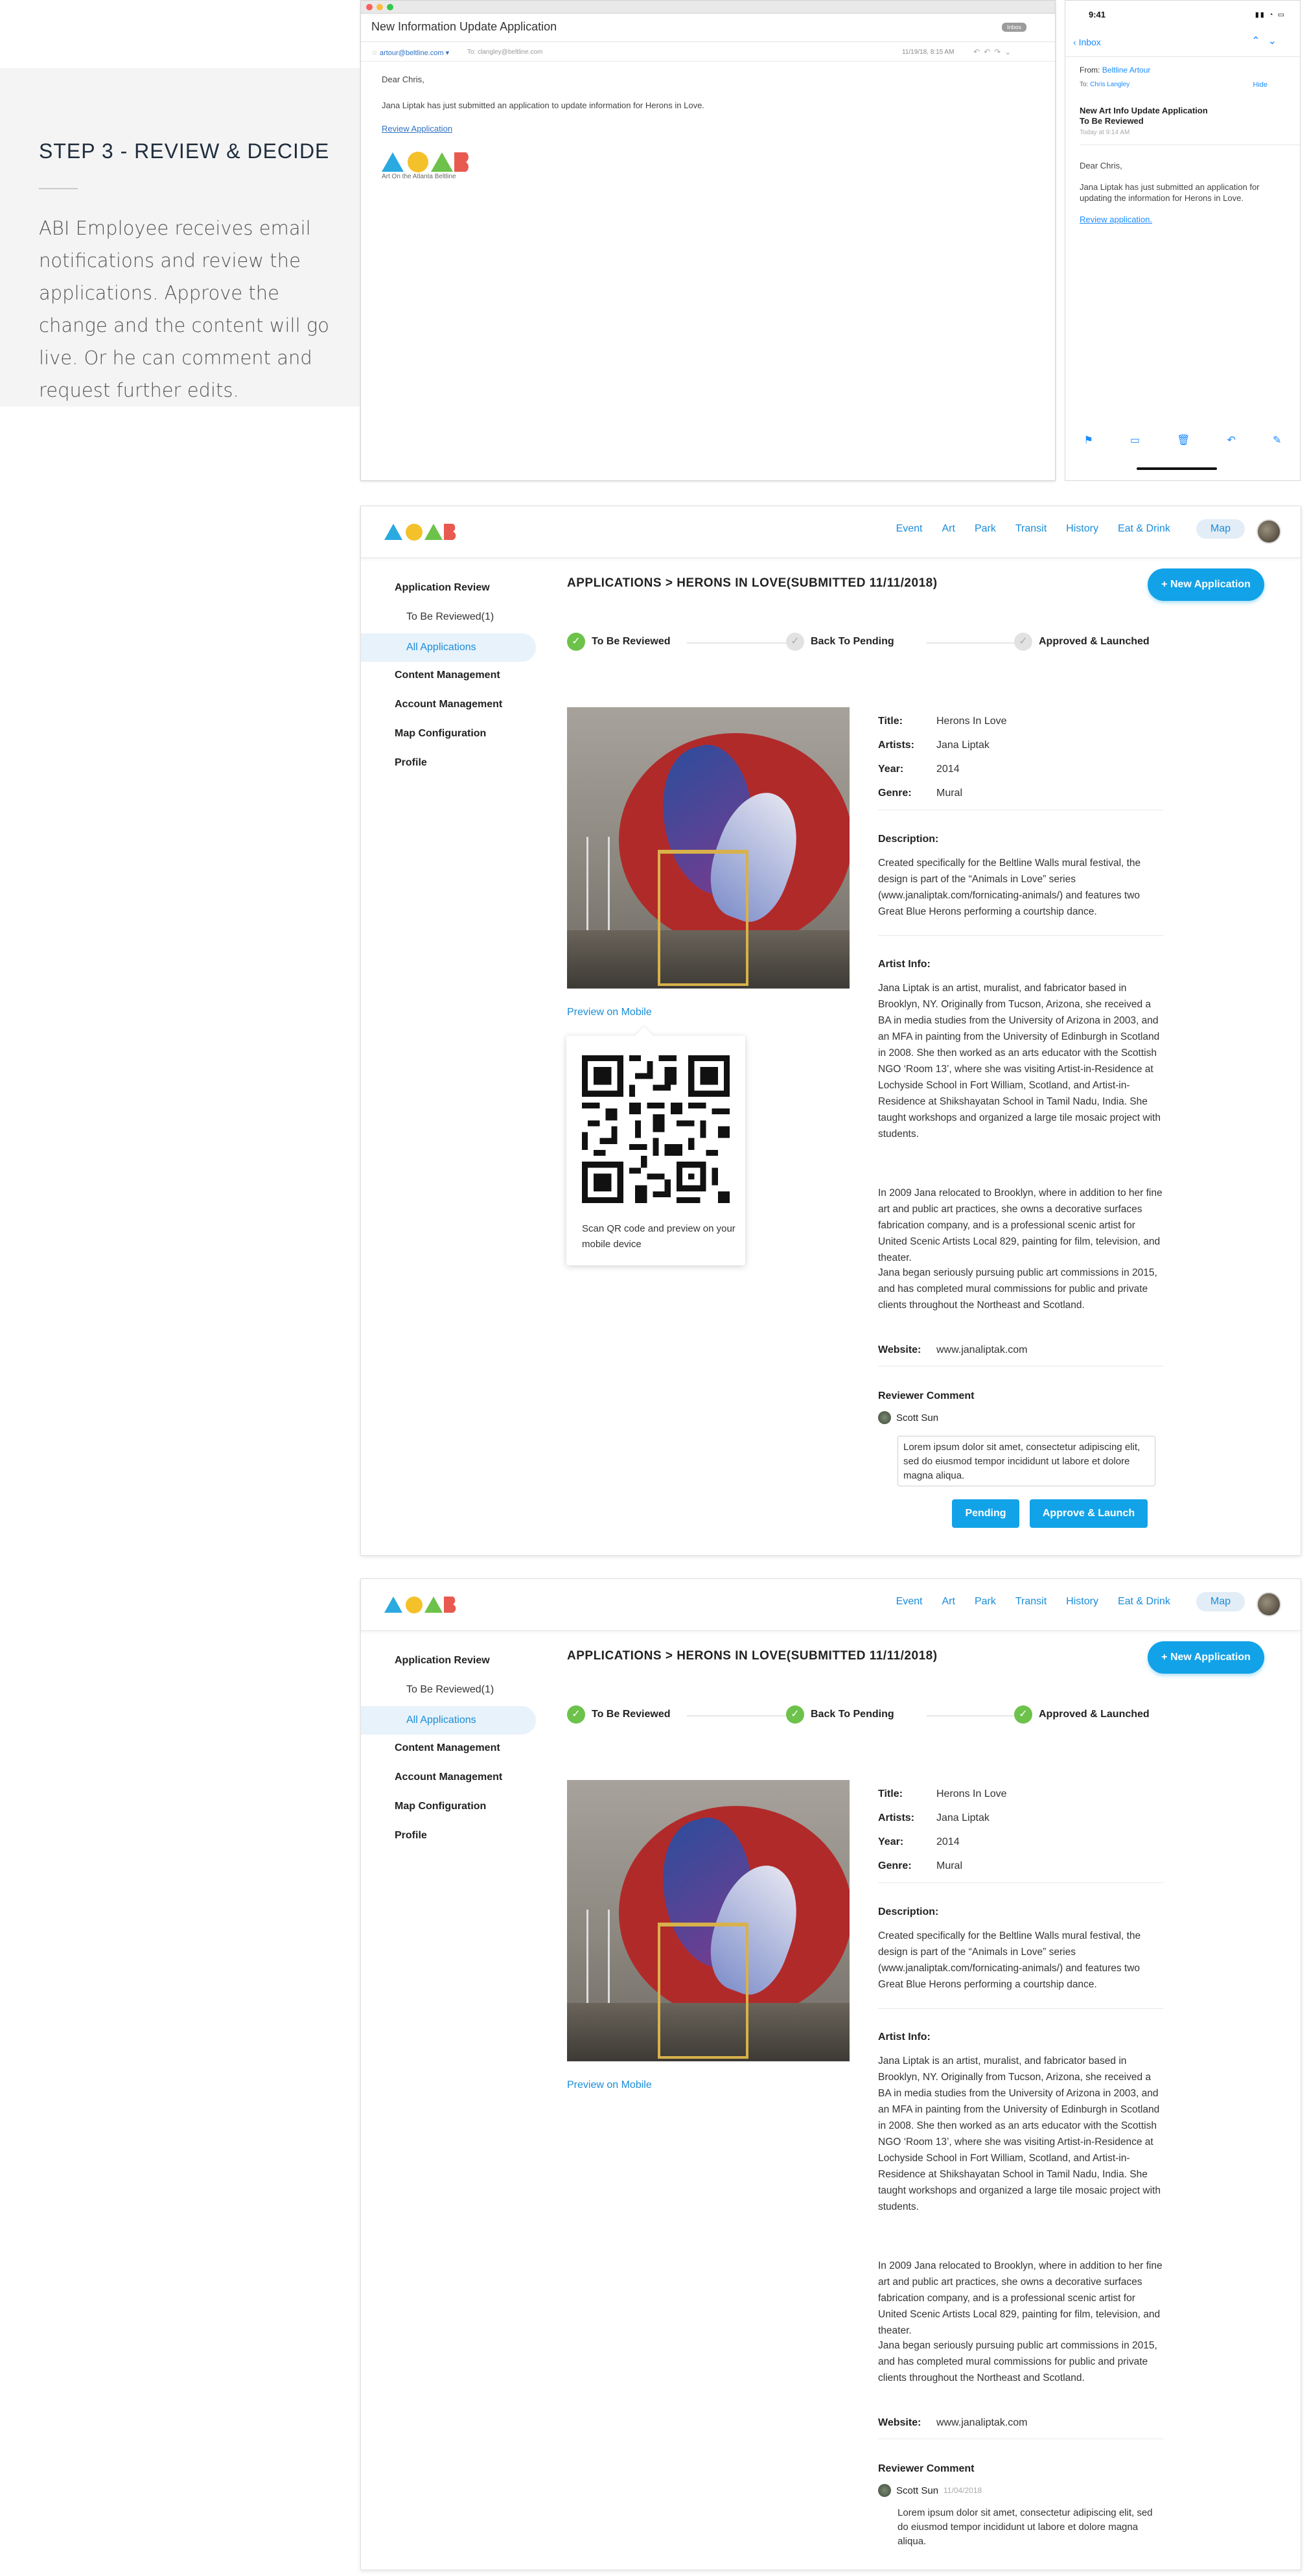 The width and height of the screenshot is (1309, 2576). I want to click on phone-greeting: Dear Chris,, so click(1101, 165).